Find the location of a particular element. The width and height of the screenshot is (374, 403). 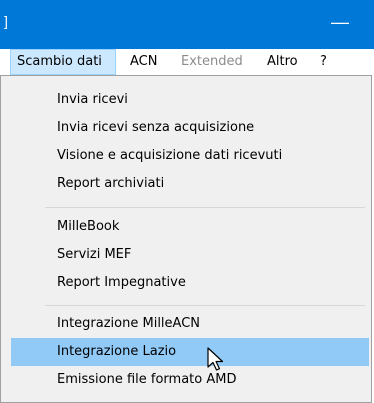

menu-acn: ACN is located at coordinates (143, 62).